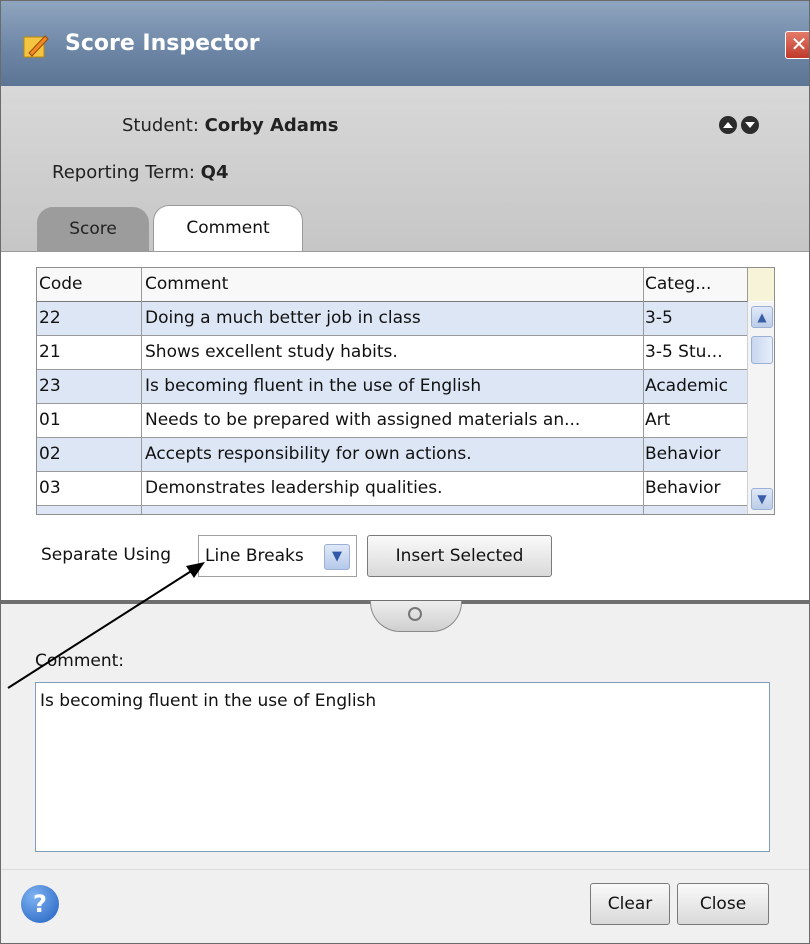  I want to click on cell-comment: Is becoming fluent in the use of English, so click(313, 386).